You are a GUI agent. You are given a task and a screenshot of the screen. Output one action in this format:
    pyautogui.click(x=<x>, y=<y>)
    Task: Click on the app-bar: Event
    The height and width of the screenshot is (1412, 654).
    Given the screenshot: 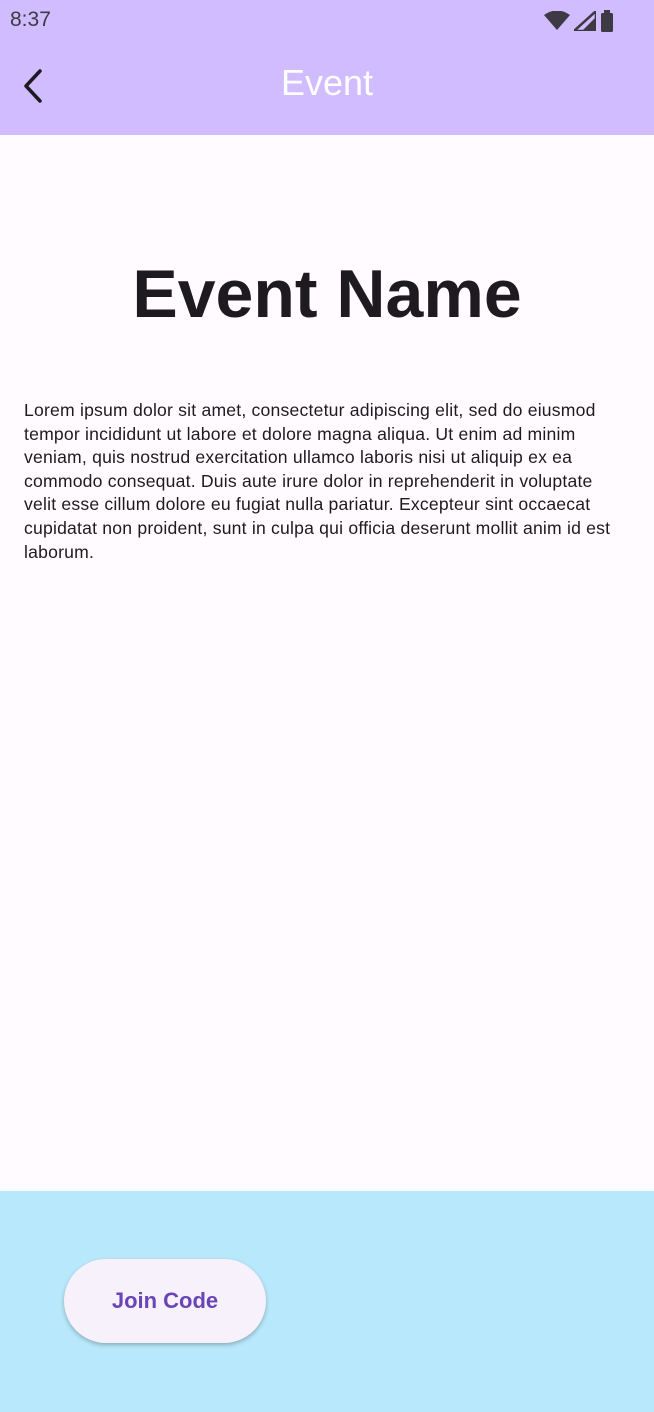 What is the action you would take?
    pyautogui.click(x=327, y=88)
    